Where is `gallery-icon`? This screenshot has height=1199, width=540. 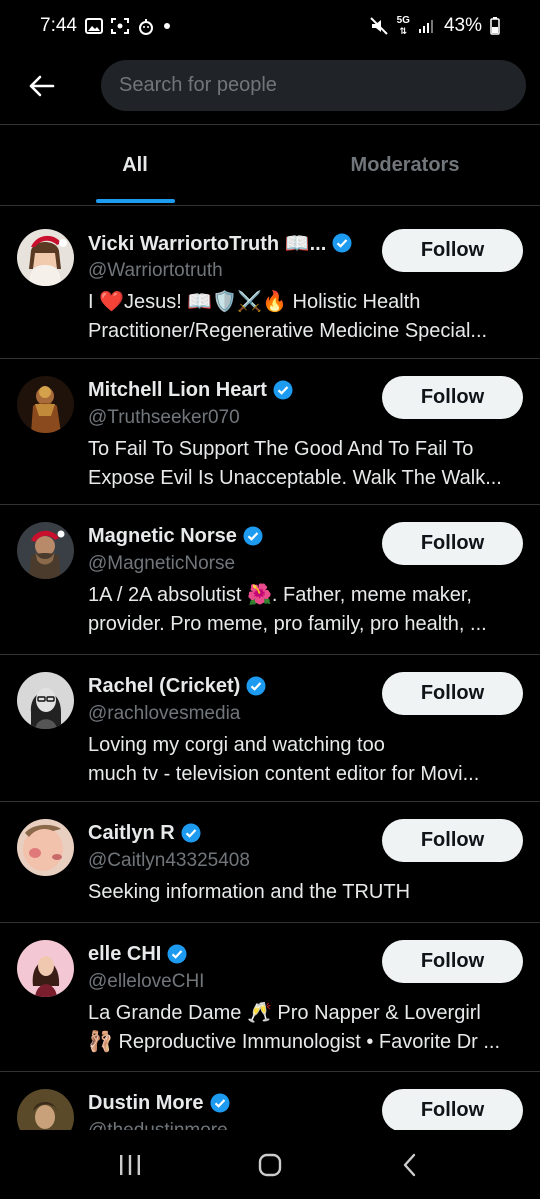 gallery-icon is located at coordinates (93, 26).